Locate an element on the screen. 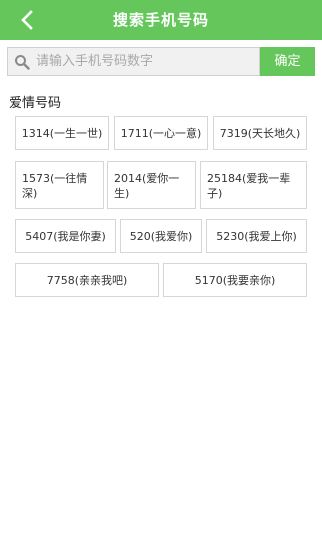  number-button-1573: 1573(一往情深) is located at coordinates (59, 185).